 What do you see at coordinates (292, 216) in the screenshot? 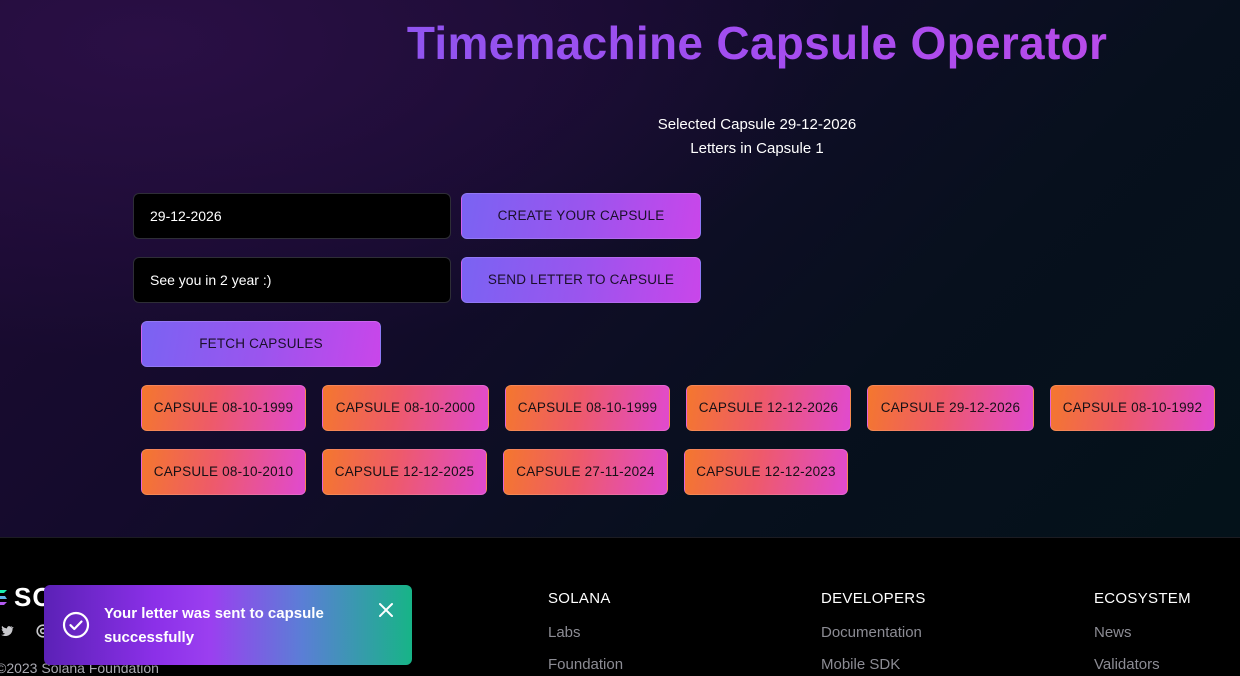
I see `capsule-date-input` at bounding box center [292, 216].